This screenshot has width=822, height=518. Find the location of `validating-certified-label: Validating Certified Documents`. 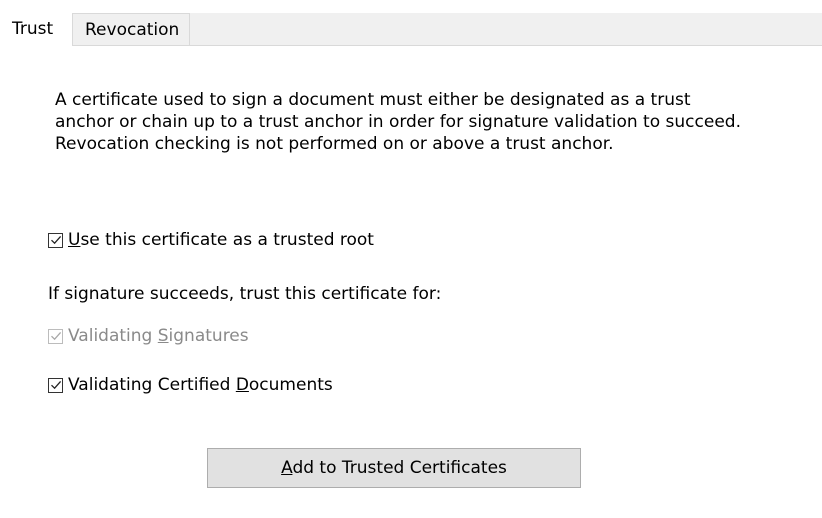

validating-certified-label: Validating Certified Documents is located at coordinates (200, 385).